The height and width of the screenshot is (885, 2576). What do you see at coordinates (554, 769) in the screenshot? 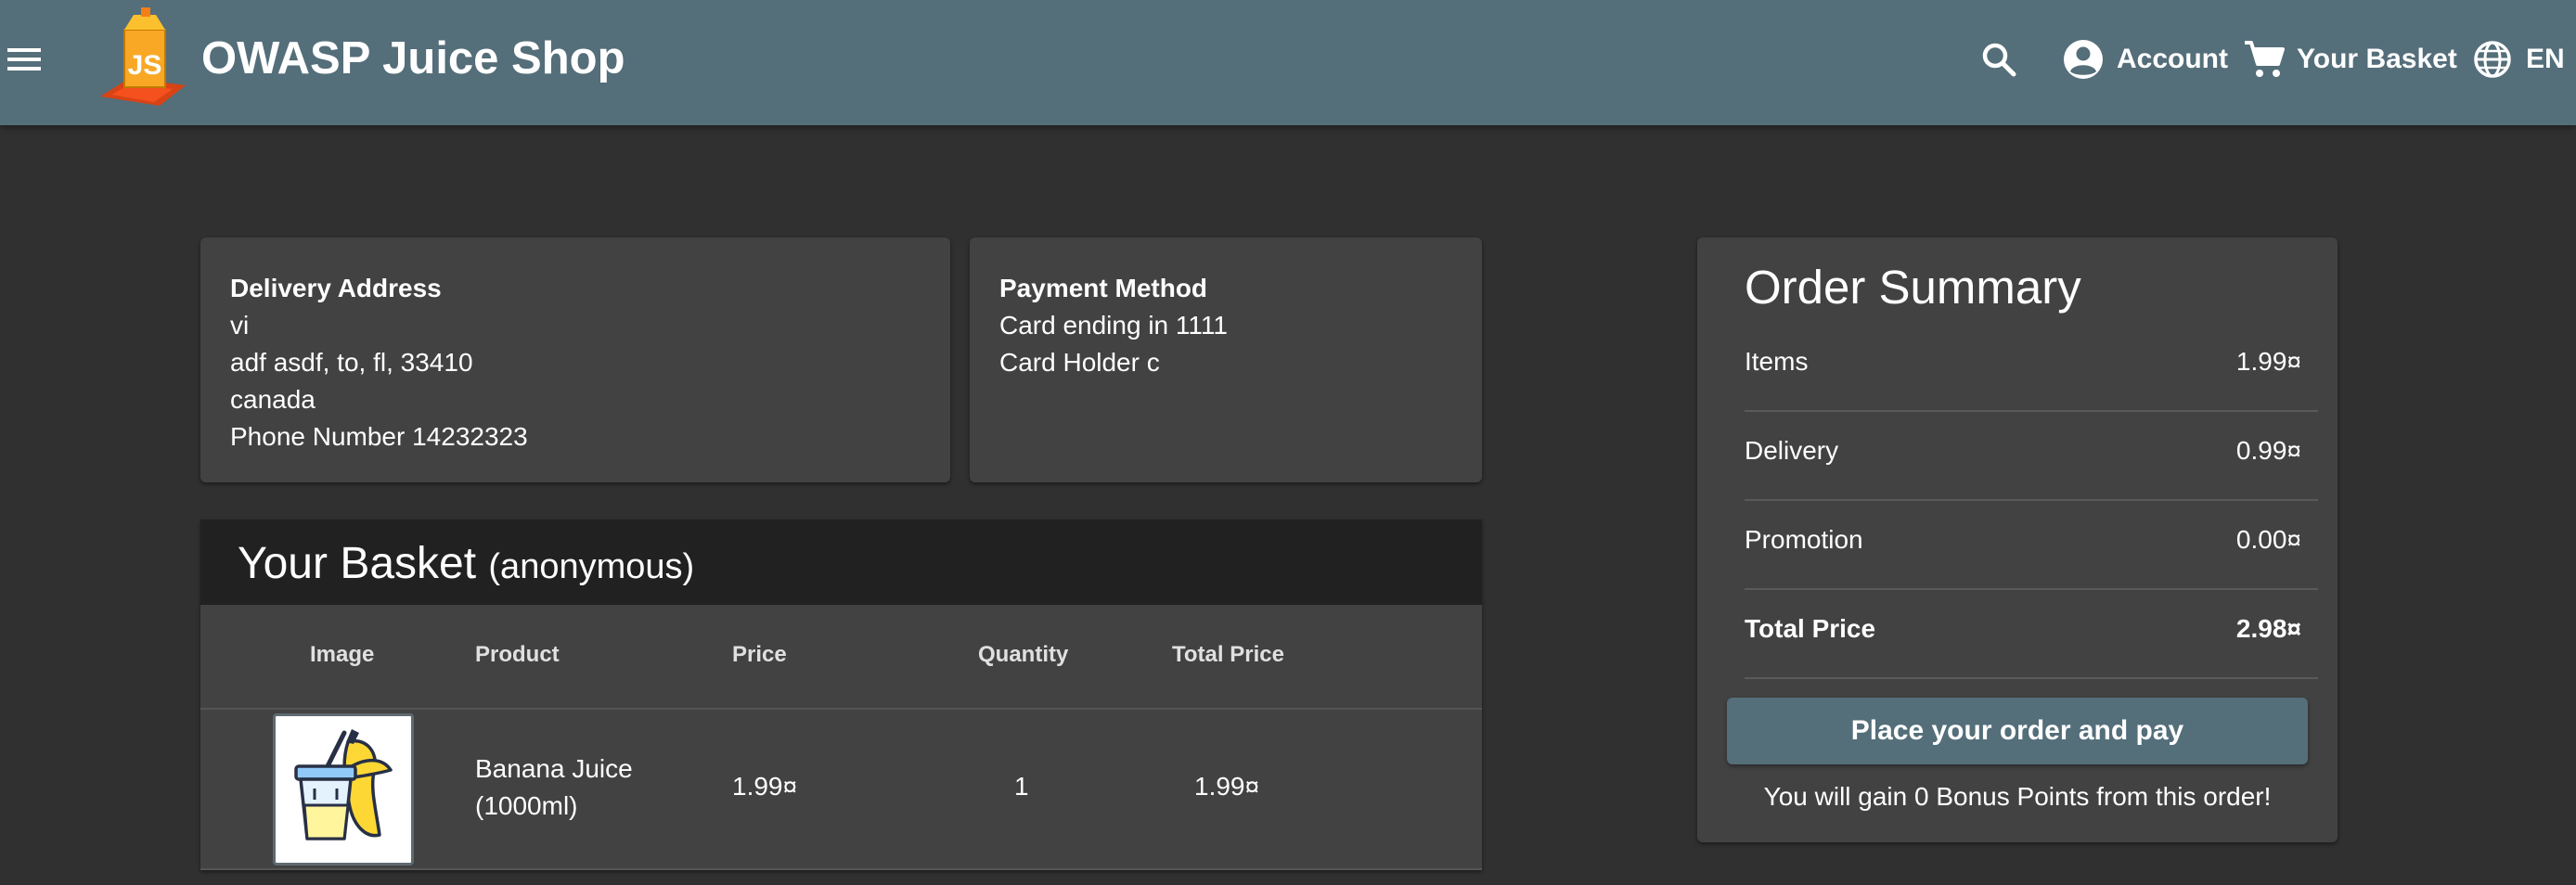
I see `product-name-line1: Banana Juice` at bounding box center [554, 769].